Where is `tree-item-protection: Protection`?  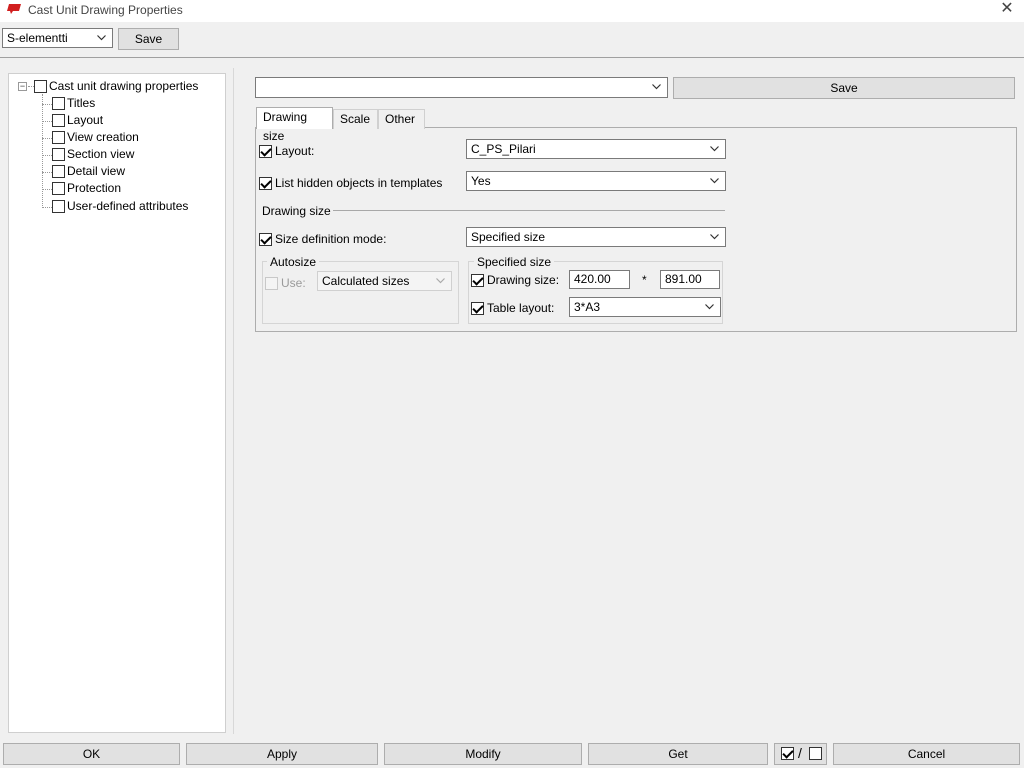
tree-item-protection: Protection is located at coordinates (94, 188).